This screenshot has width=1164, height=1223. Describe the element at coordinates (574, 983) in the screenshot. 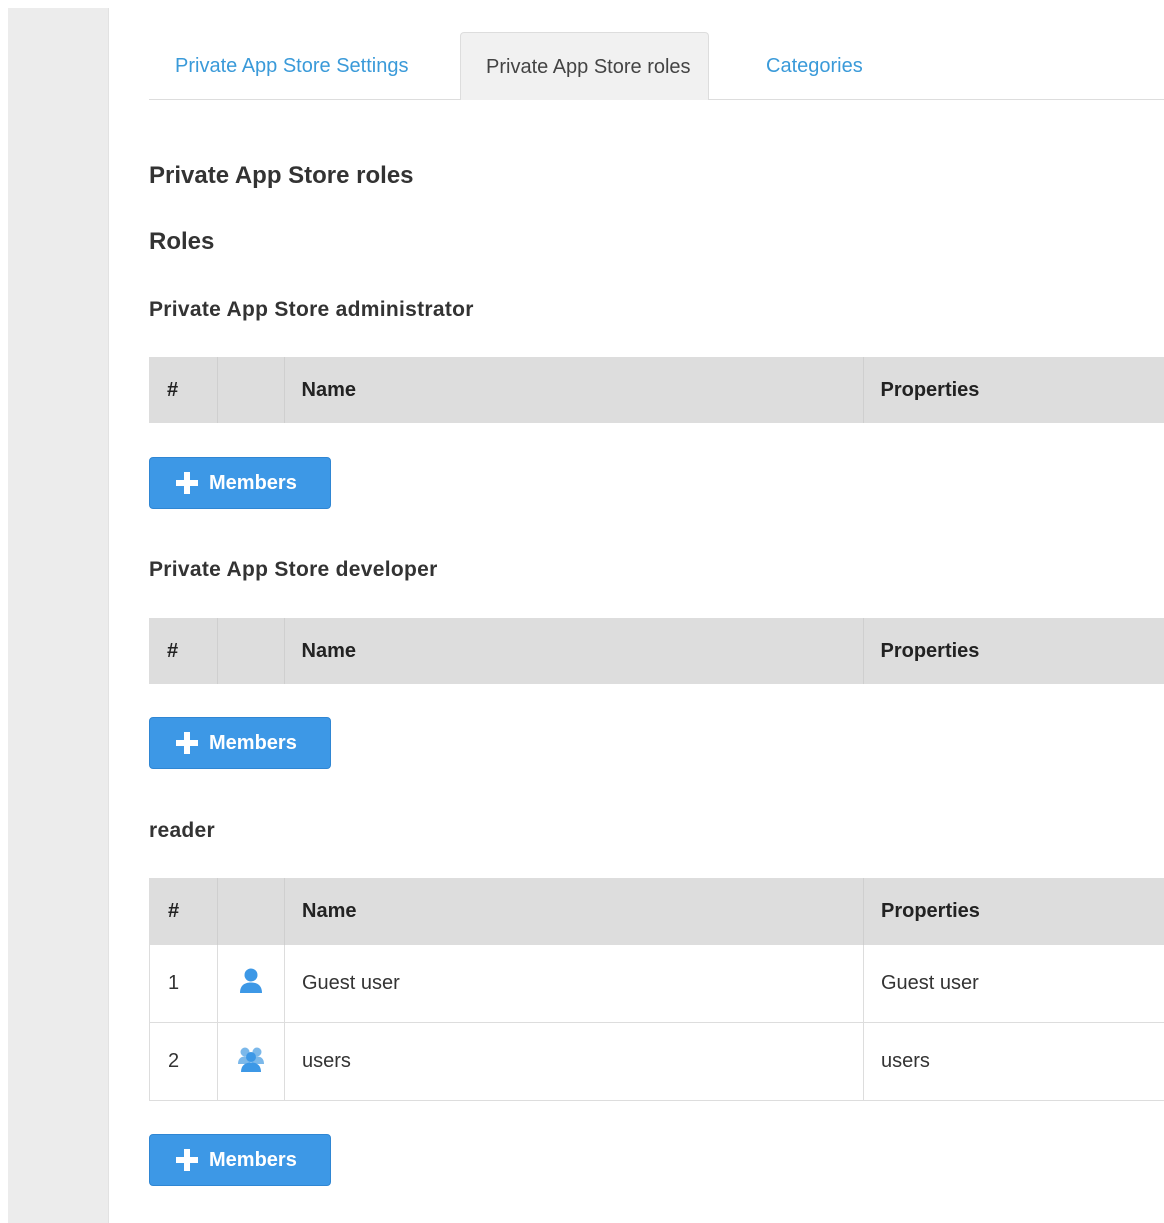

I see `member-name: Guest user` at that location.